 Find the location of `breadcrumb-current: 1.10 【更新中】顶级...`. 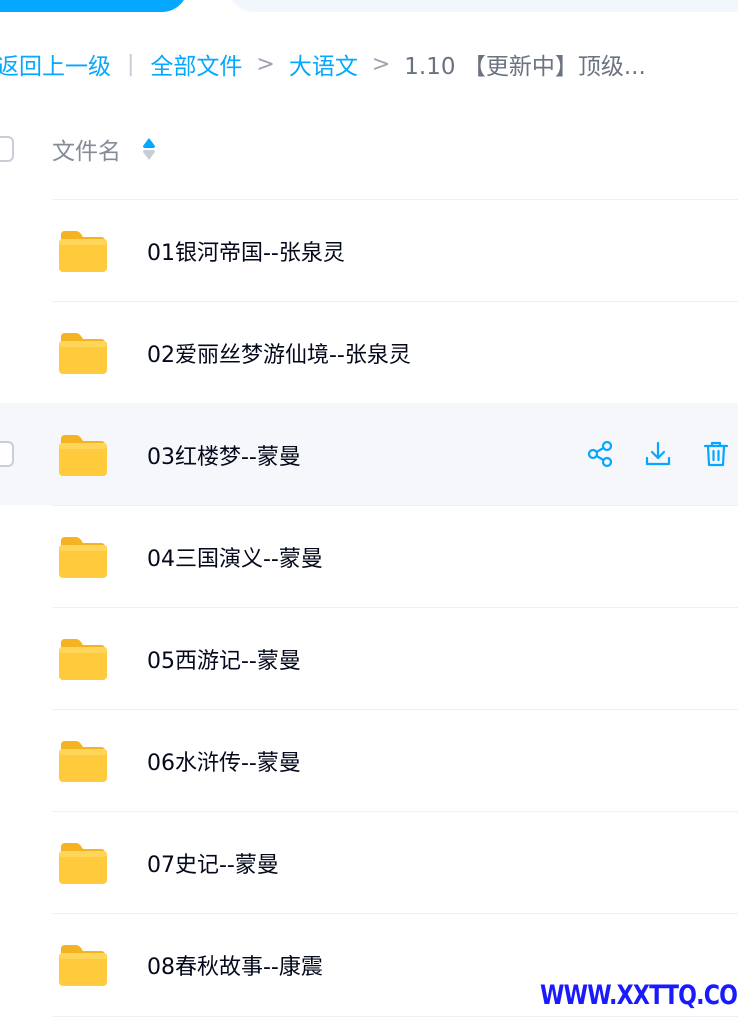

breadcrumb-current: 1.10 【更新中】顶级... is located at coordinates (525, 67).